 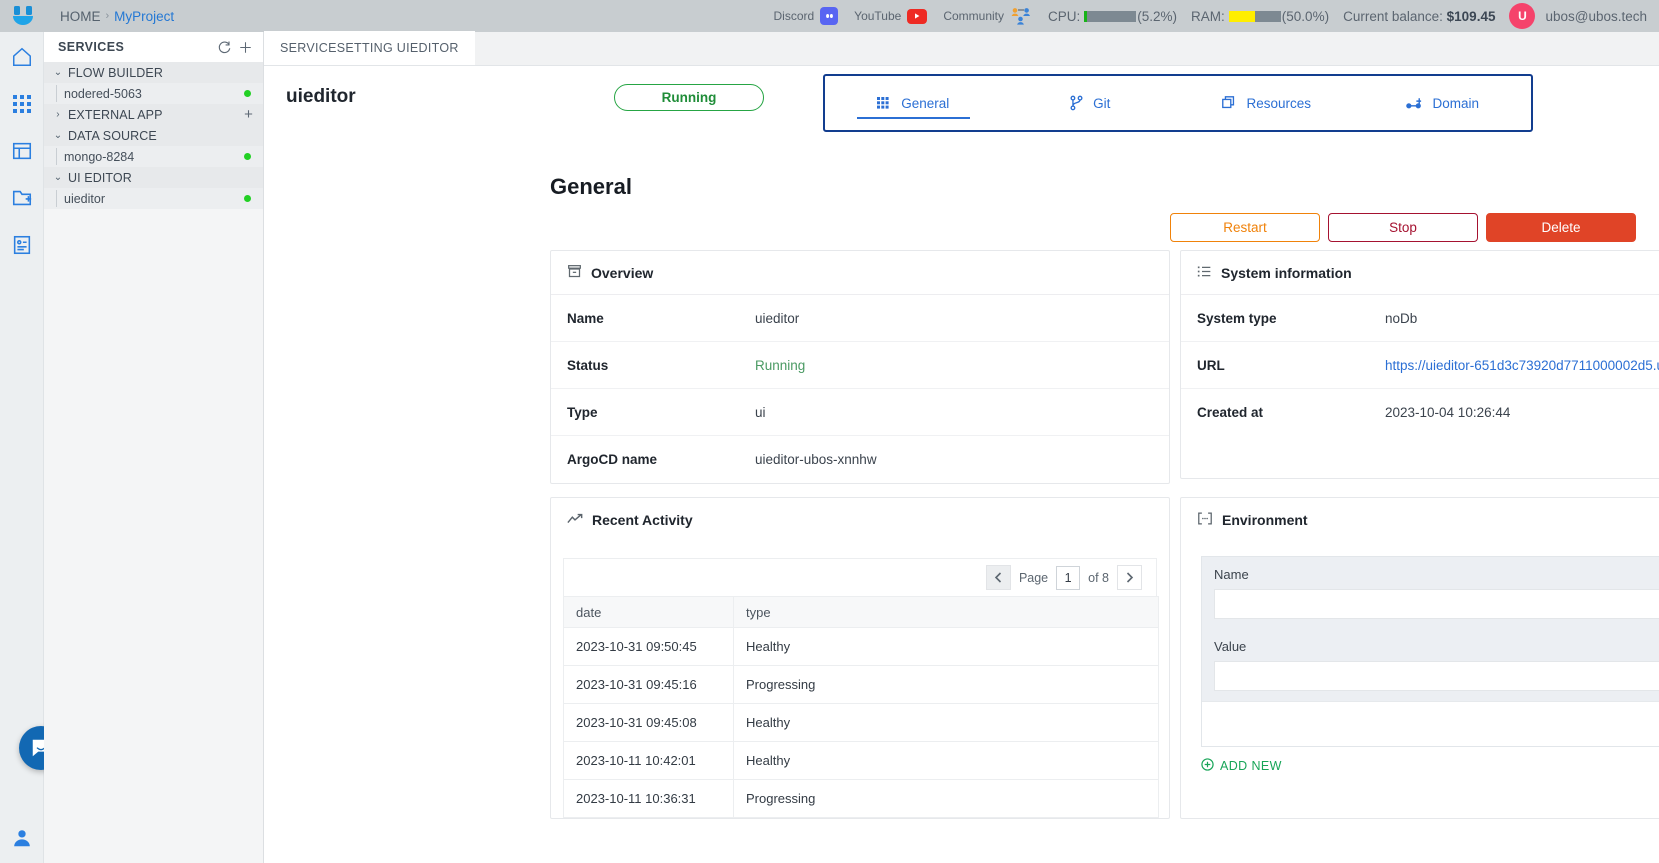 I want to click on balance-value: $109.45, so click(x=1471, y=16).